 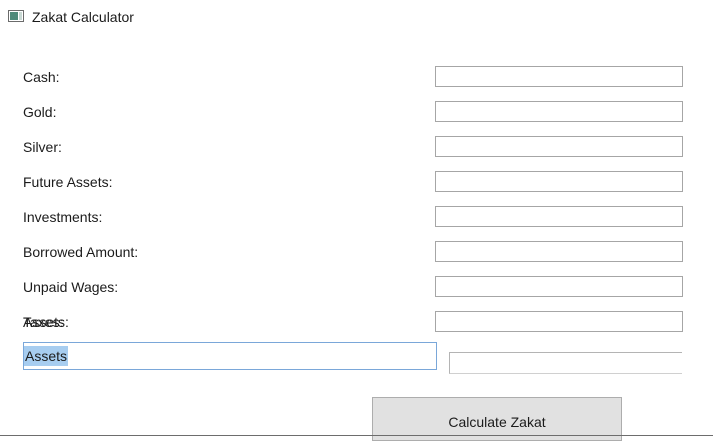 I want to click on future-assets-input, so click(x=559, y=181).